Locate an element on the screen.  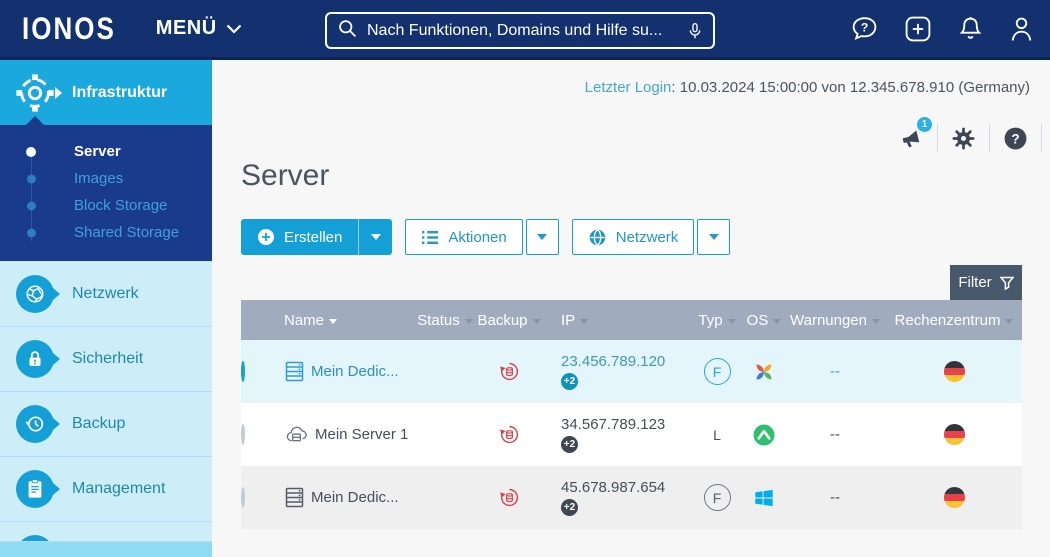
toolbar: Erstellen Aktionen Netzwerk is located at coordinates (486, 237).